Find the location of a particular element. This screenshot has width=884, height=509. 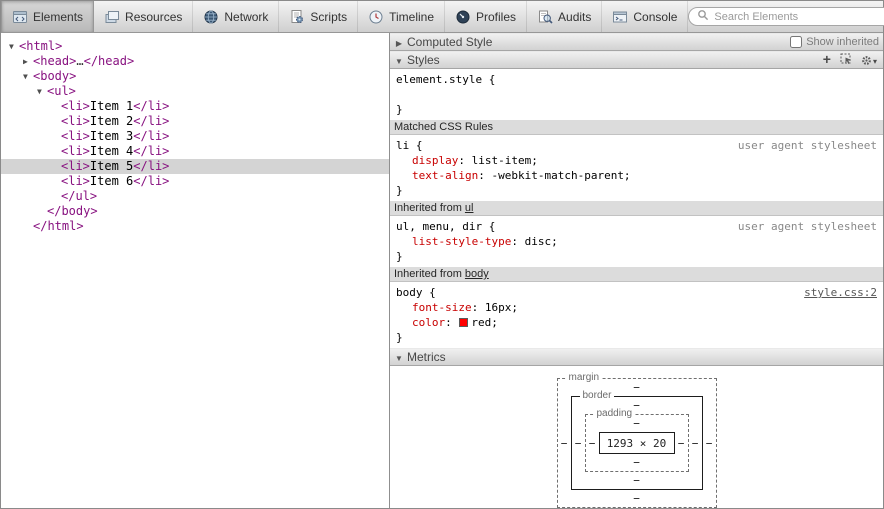

rule-selector: element.style { is located at coordinates (445, 79).